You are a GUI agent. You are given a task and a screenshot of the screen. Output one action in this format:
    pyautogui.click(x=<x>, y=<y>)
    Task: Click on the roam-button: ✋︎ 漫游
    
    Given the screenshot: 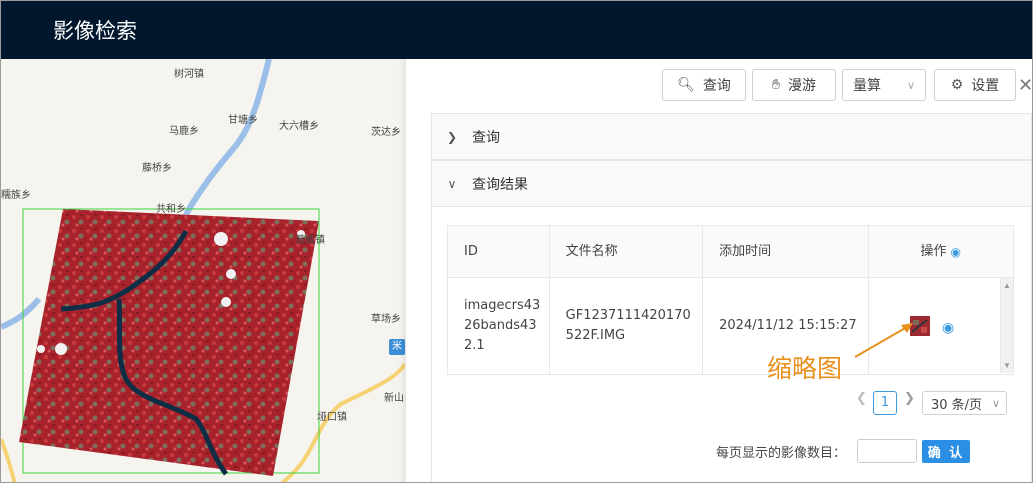 What is the action you would take?
    pyautogui.click(x=794, y=85)
    